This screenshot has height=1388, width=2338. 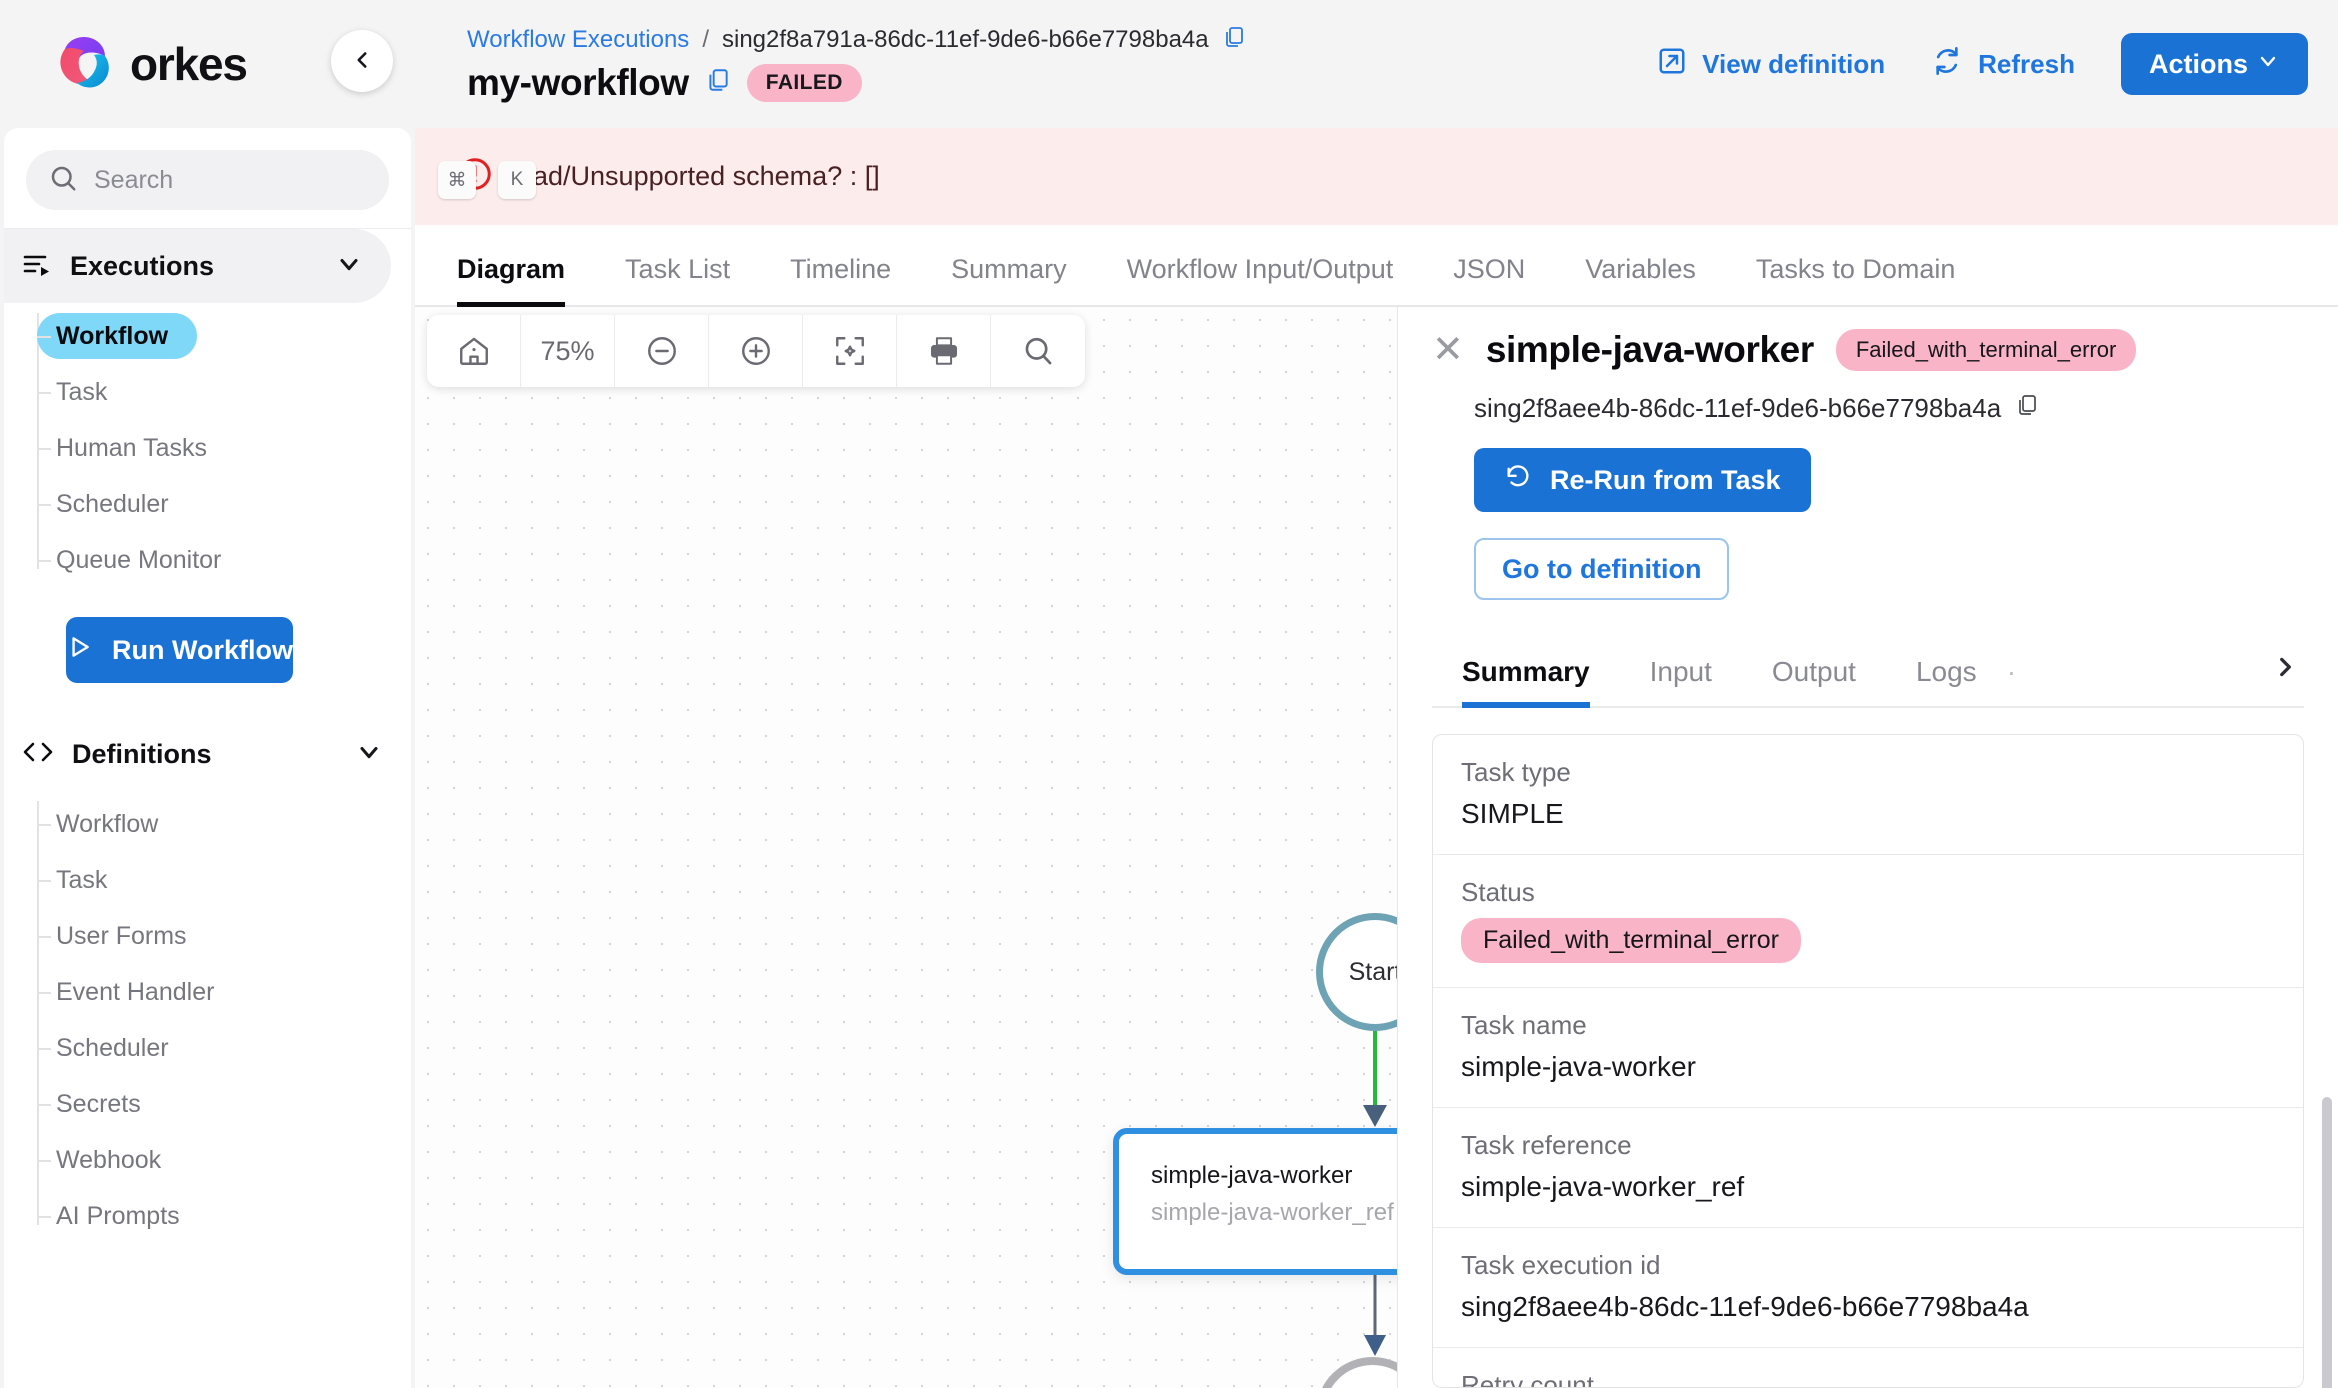 I want to click on tab-variables: Variables, so click(x=1640, y=279).